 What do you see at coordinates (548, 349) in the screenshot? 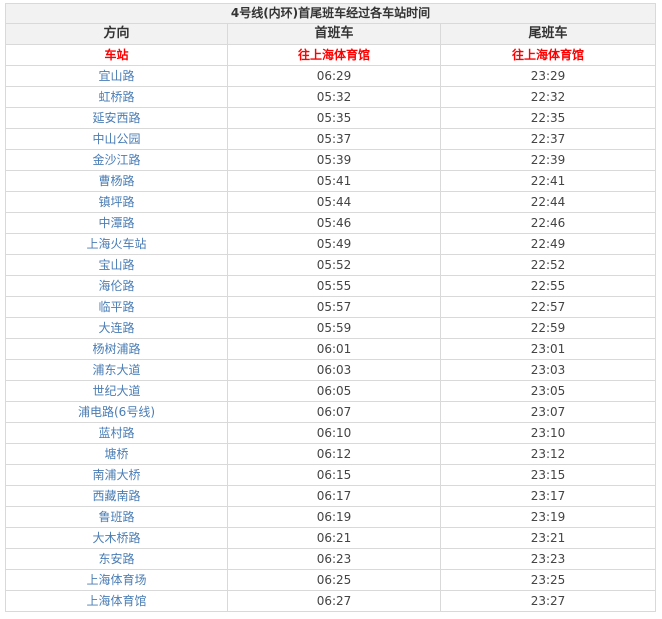
I see `last-train-time-cell: 23:01` at bounding box center [548, 349].